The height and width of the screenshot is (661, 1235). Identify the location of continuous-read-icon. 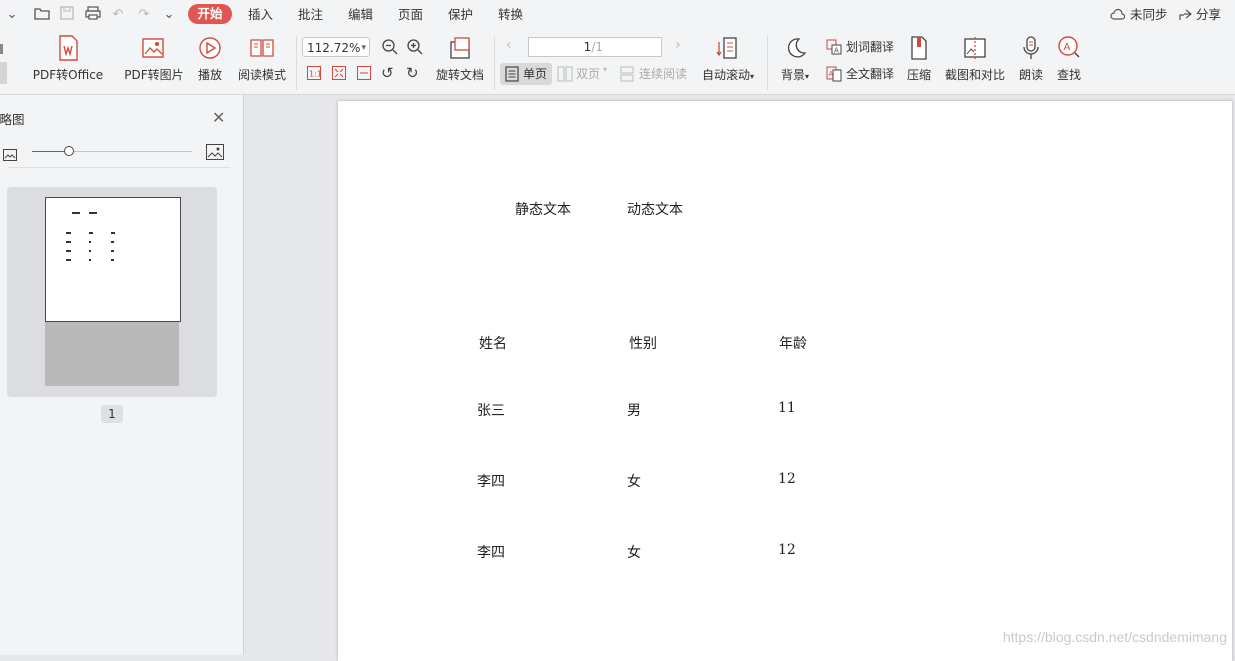
(627, 76).